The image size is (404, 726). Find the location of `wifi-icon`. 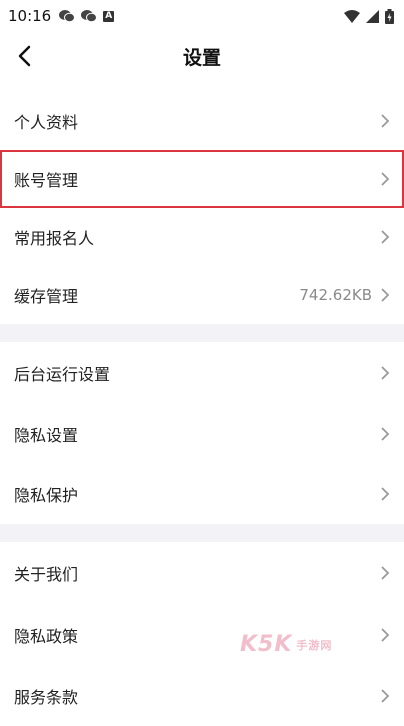

wifi-icon is located at coordinates (352, 16).